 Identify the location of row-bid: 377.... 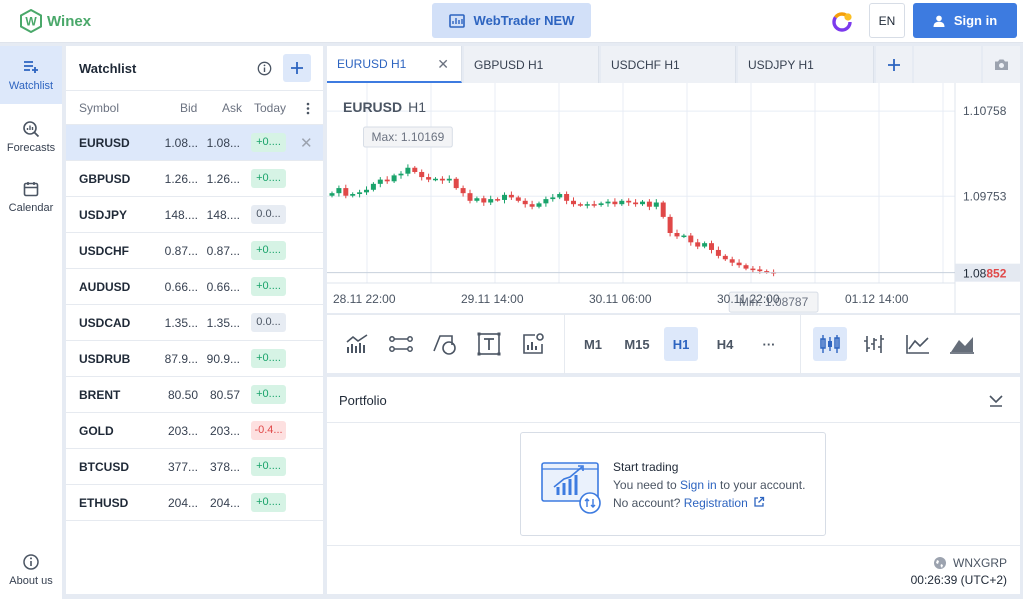
(182, 467).